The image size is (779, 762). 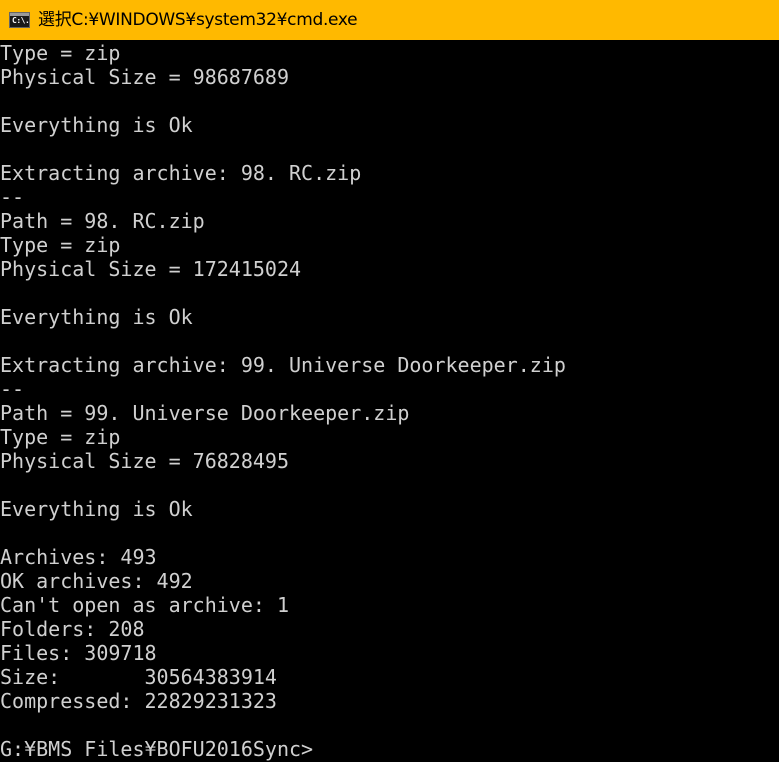 I want to click on cmd-app-icon: C:\., so click(x=19, y=20).